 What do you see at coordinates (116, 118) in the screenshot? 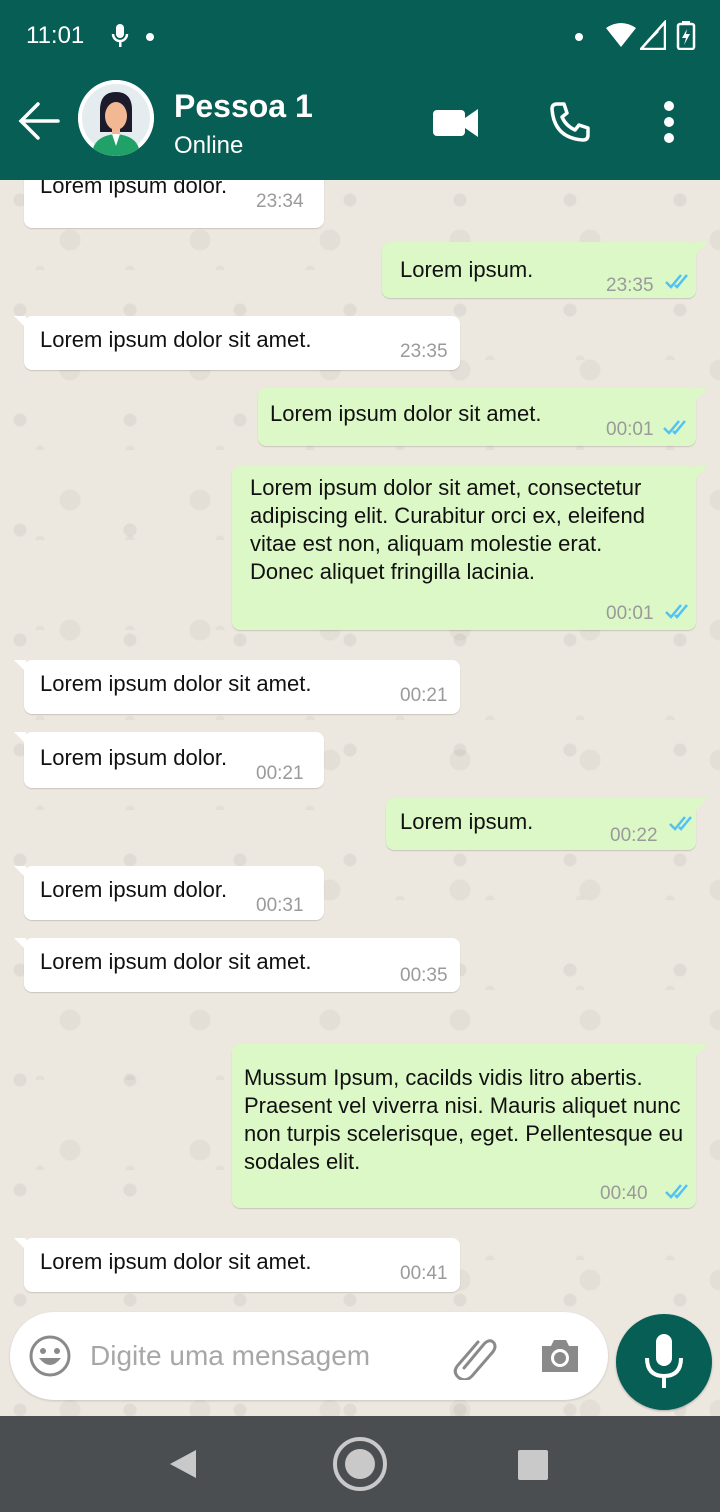
I see `avatar` at bounding box center [116, 118].